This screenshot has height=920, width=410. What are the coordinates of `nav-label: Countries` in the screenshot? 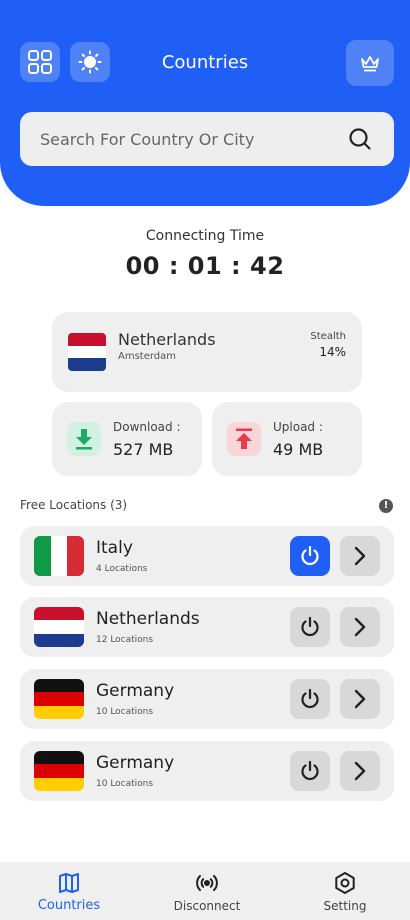 It's located at (69, 905).